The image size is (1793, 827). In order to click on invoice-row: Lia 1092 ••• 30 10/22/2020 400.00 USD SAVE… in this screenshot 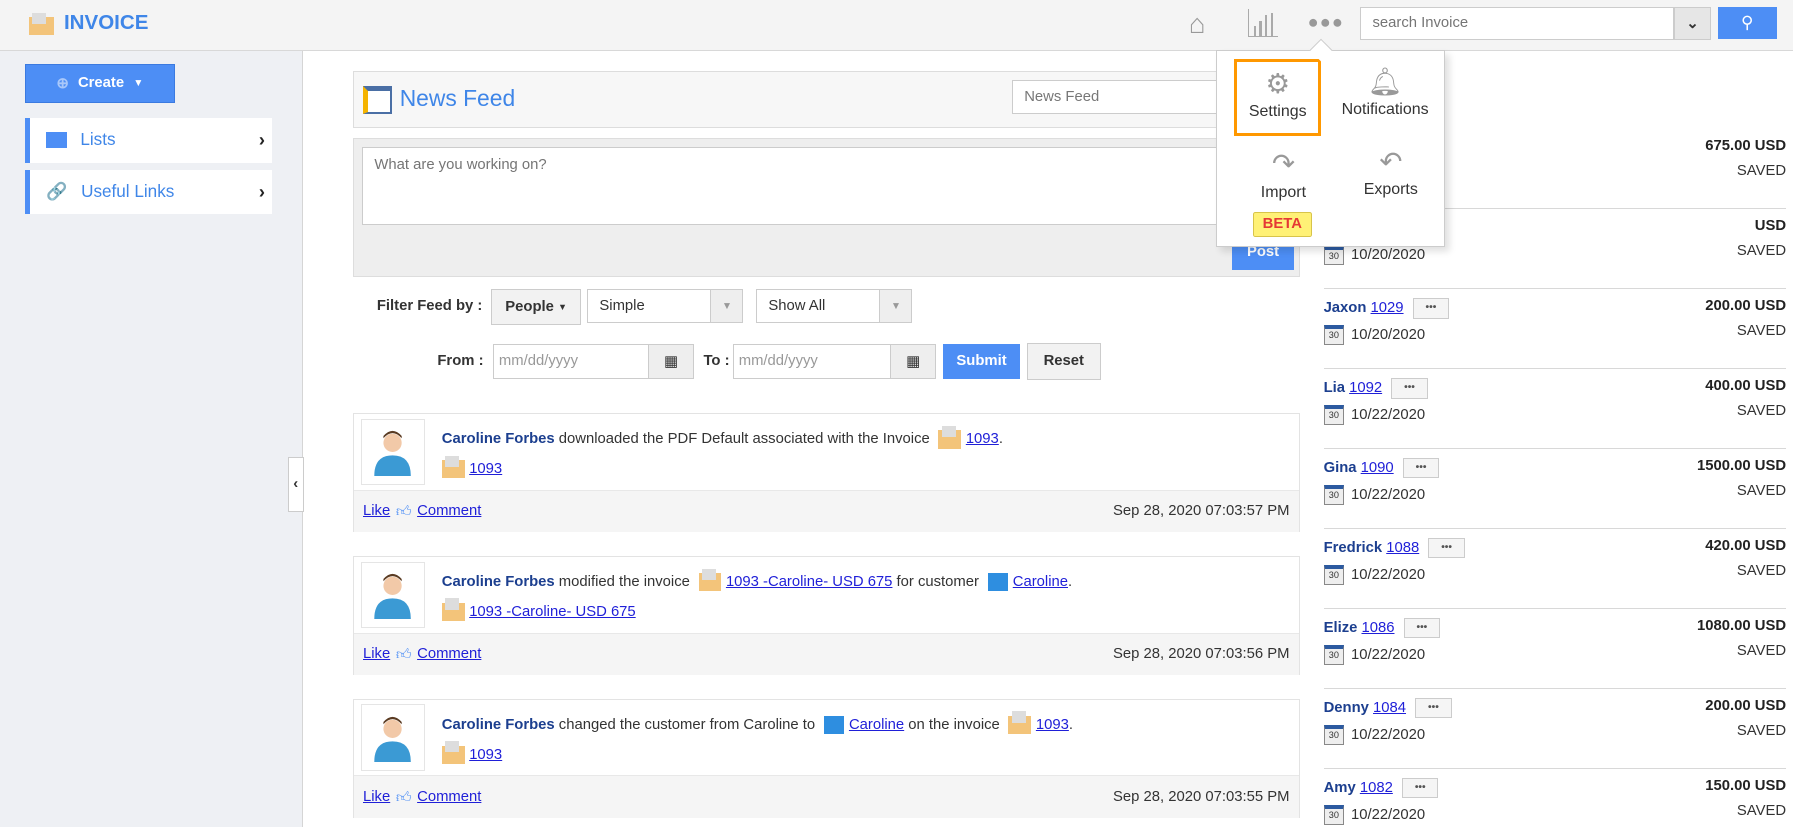, I will do `click(1555, 409)`.